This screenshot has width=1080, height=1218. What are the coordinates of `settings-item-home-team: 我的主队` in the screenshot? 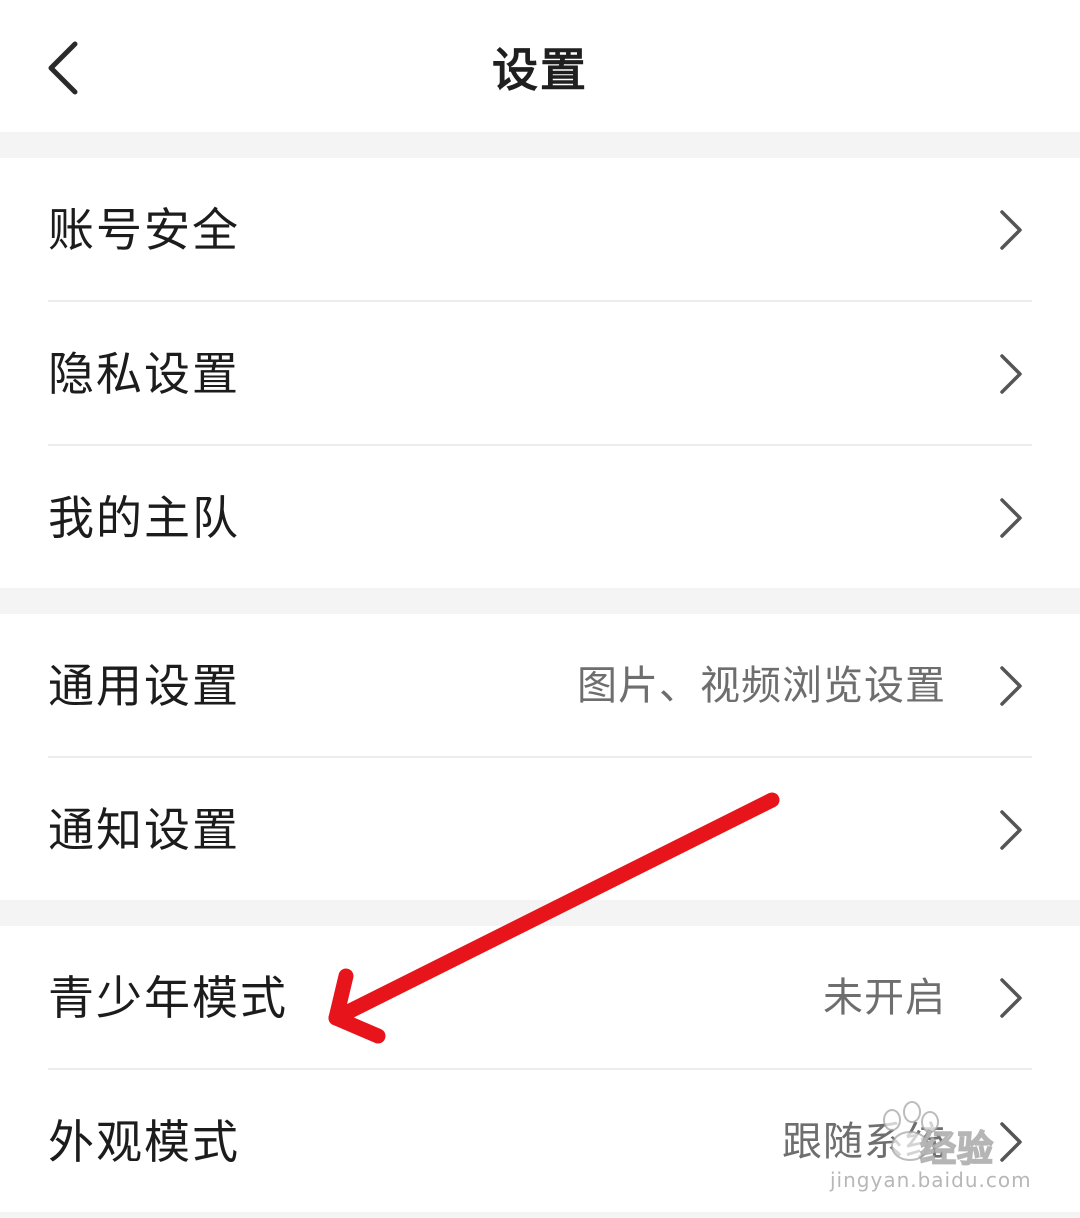 It's located at (540, 518).